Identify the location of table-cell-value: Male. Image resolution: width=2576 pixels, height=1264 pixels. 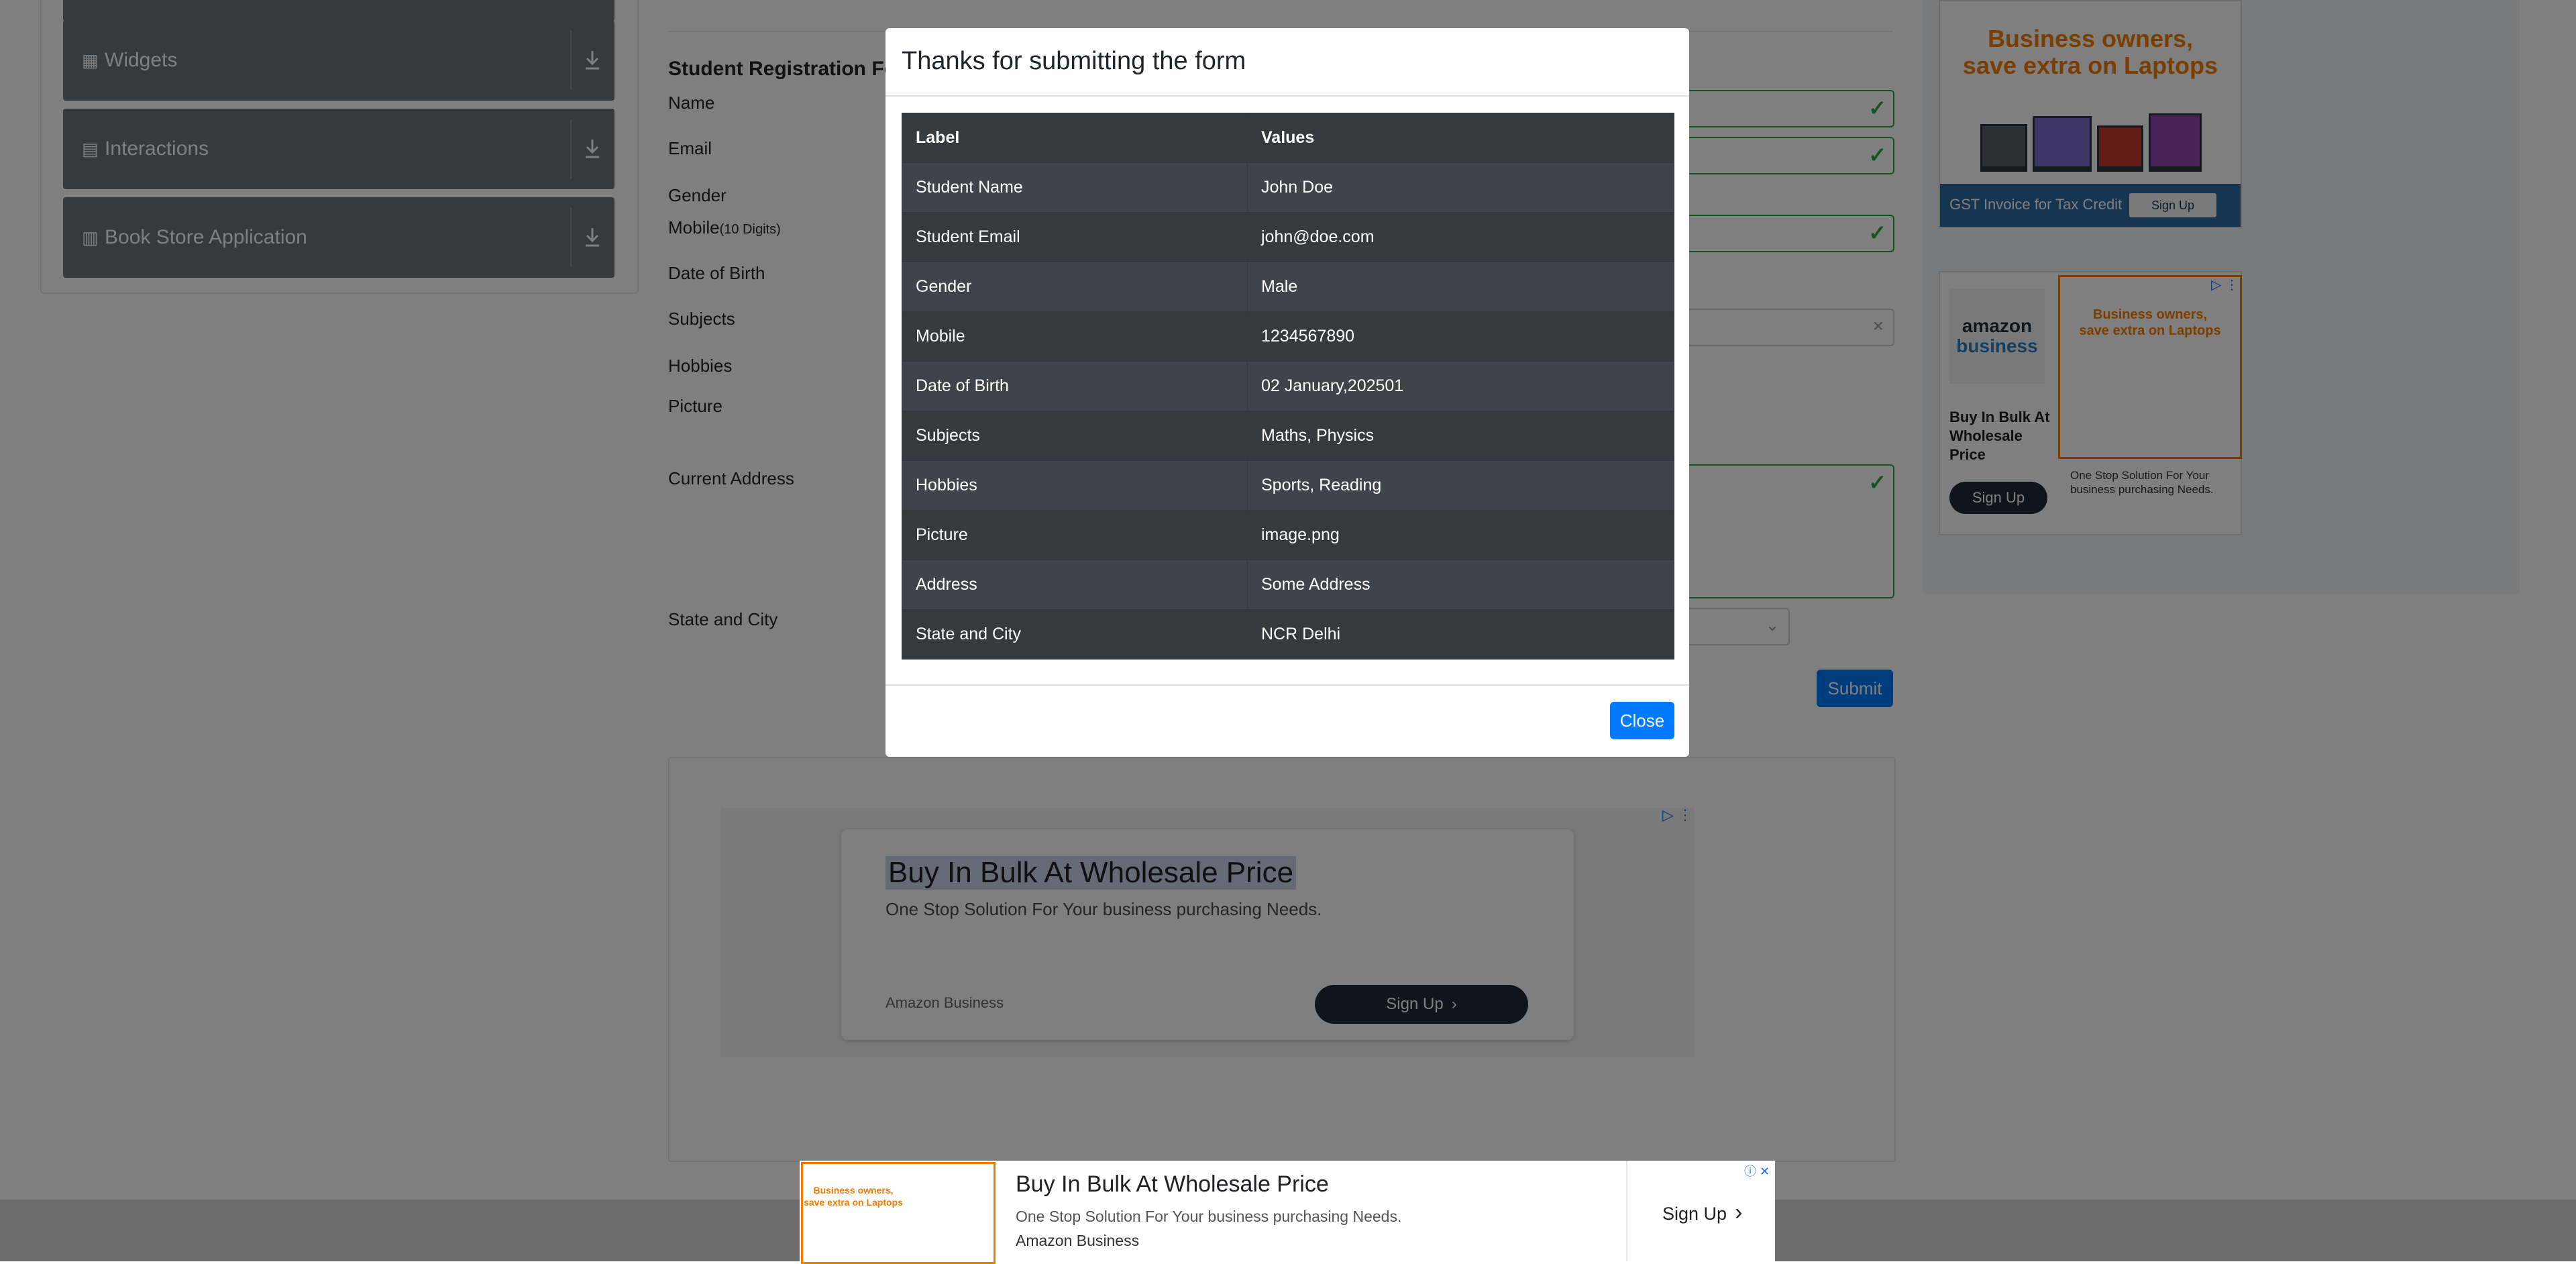
(1460, 287).